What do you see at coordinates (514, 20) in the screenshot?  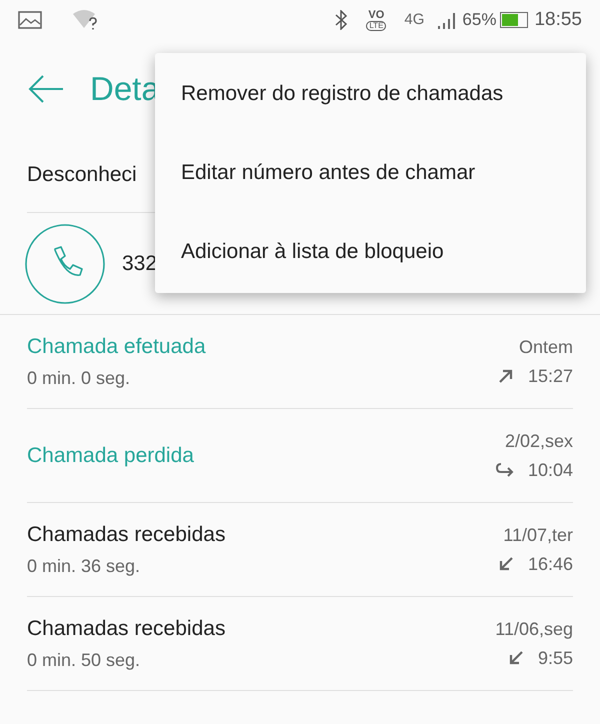 I see `battery-icon` at bounding box center [514, 20].